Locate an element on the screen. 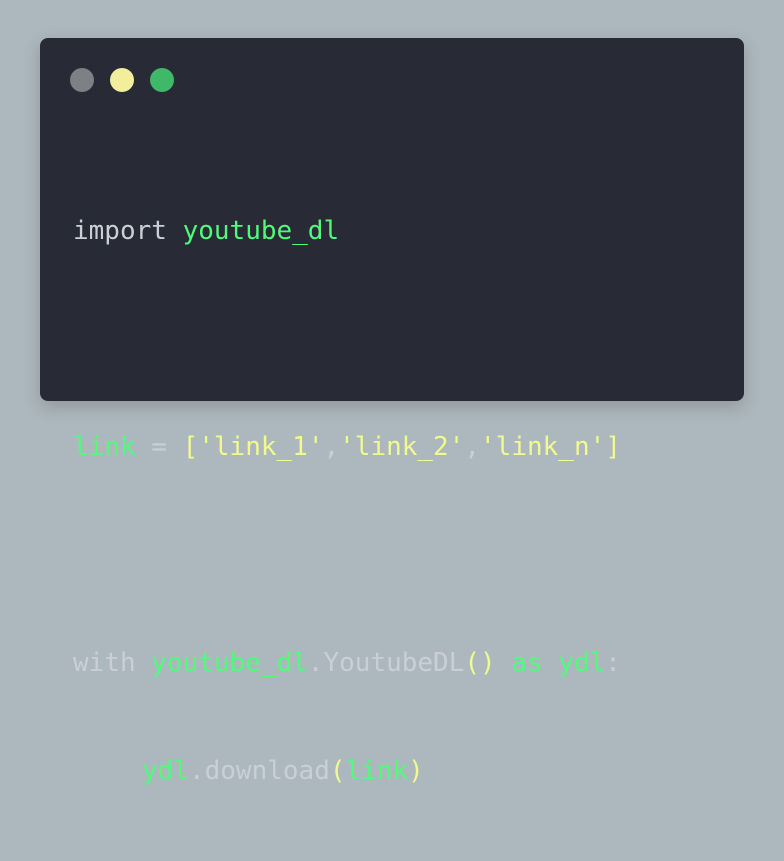 This screenshot has height=861, width=784. close-dot is located at coordinates (82, 80).